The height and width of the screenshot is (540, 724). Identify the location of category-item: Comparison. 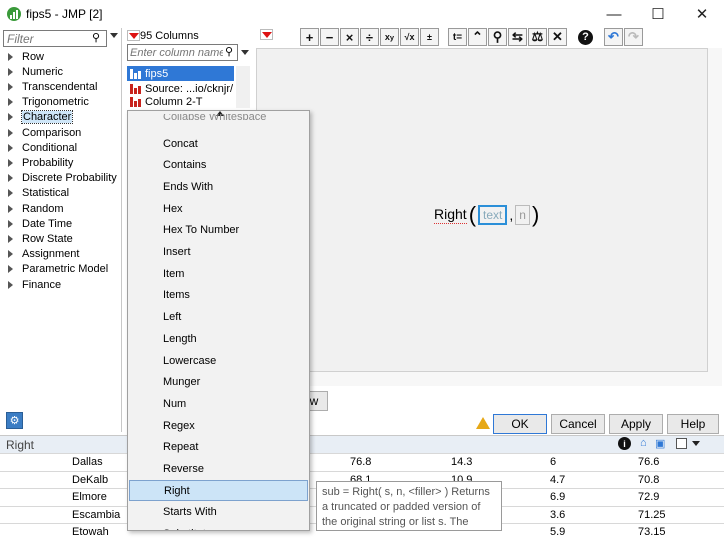
(44, 132).